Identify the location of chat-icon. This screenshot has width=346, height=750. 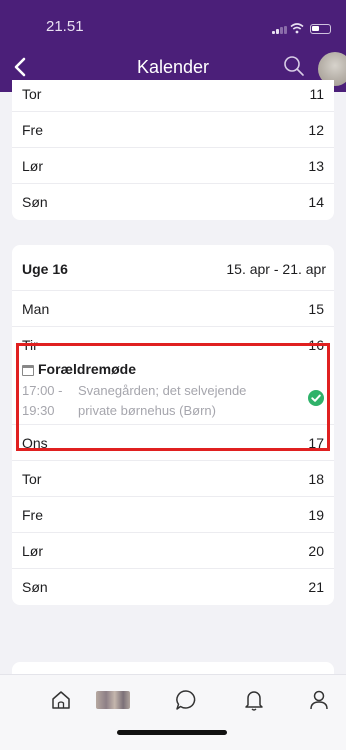
(186, 700).